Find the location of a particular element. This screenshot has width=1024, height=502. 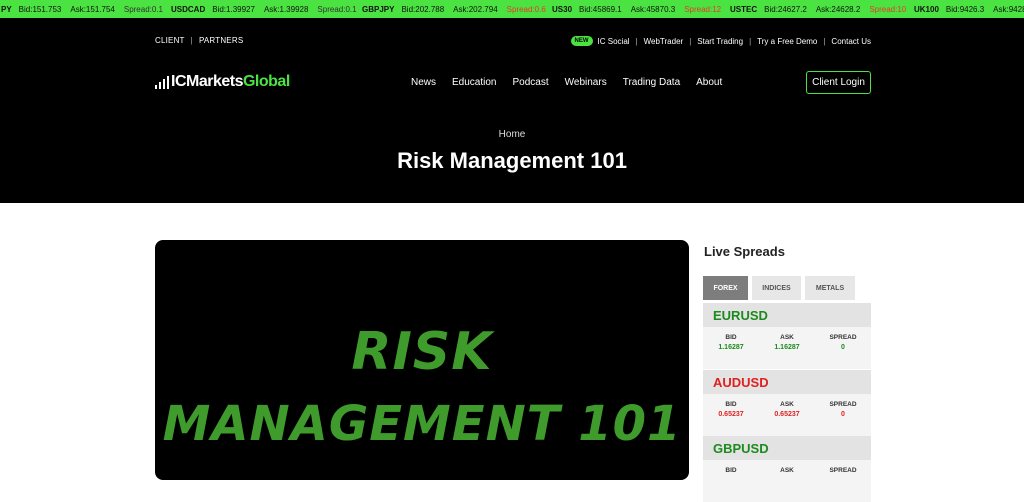

client-link: CLIENT is located at coordinates (170, 40).